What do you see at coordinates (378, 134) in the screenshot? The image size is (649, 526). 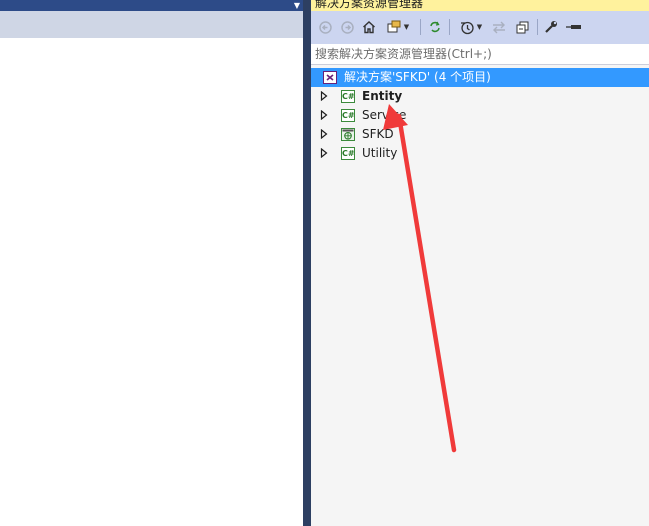 I see `project-label: SFKD` at bounding box center [378, 134].